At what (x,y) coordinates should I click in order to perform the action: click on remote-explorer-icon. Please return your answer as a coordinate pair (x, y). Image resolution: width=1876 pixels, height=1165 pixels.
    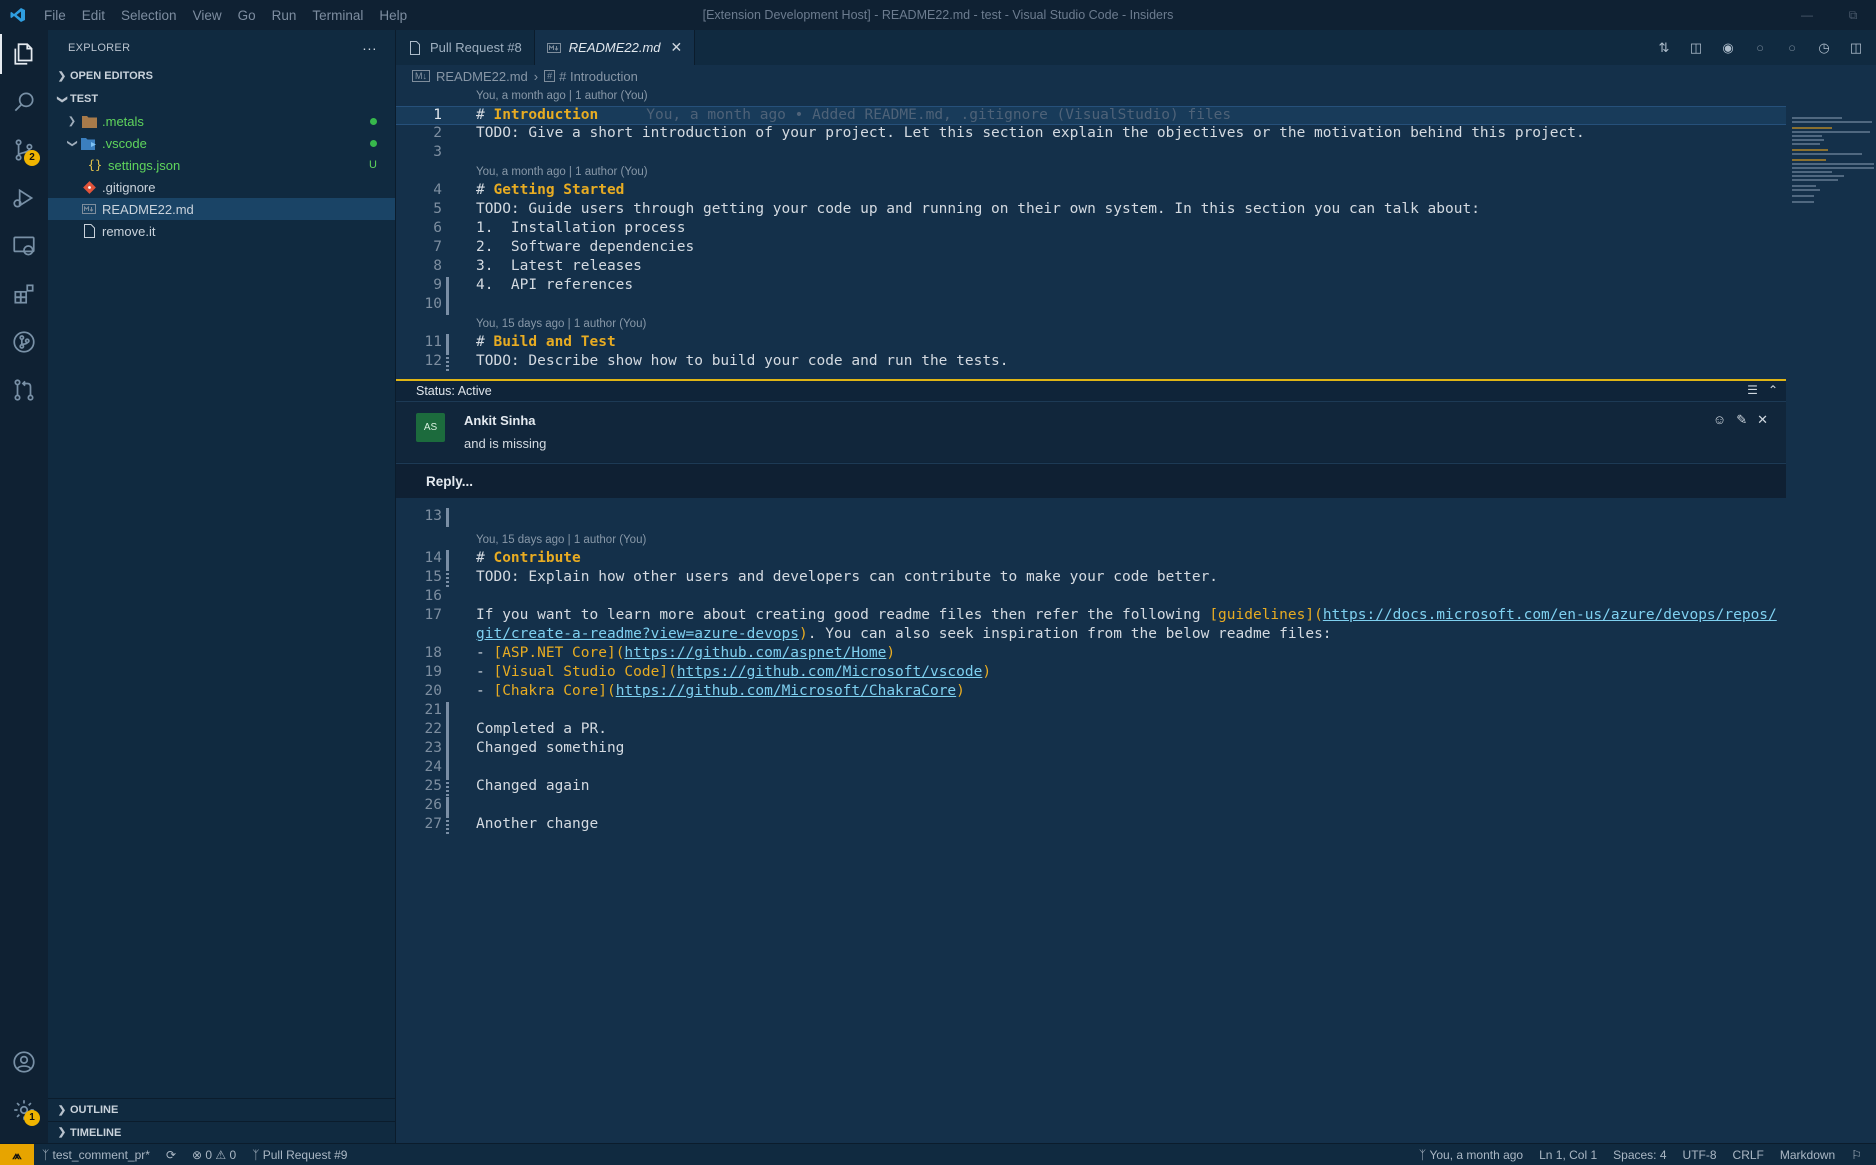
    Looking at the image, I should click on (24, 246).